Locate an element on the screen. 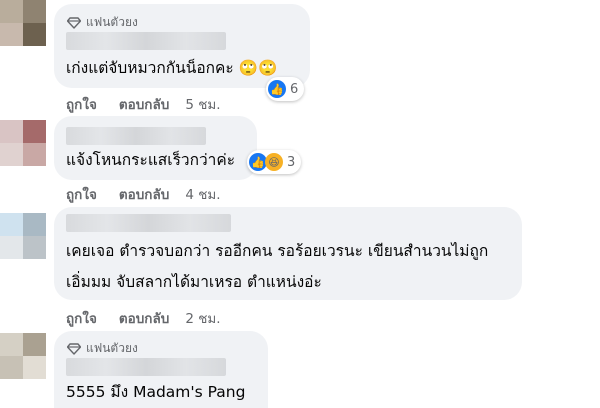  timestamp: 4 ชม. is located at coordinates (202, 194).